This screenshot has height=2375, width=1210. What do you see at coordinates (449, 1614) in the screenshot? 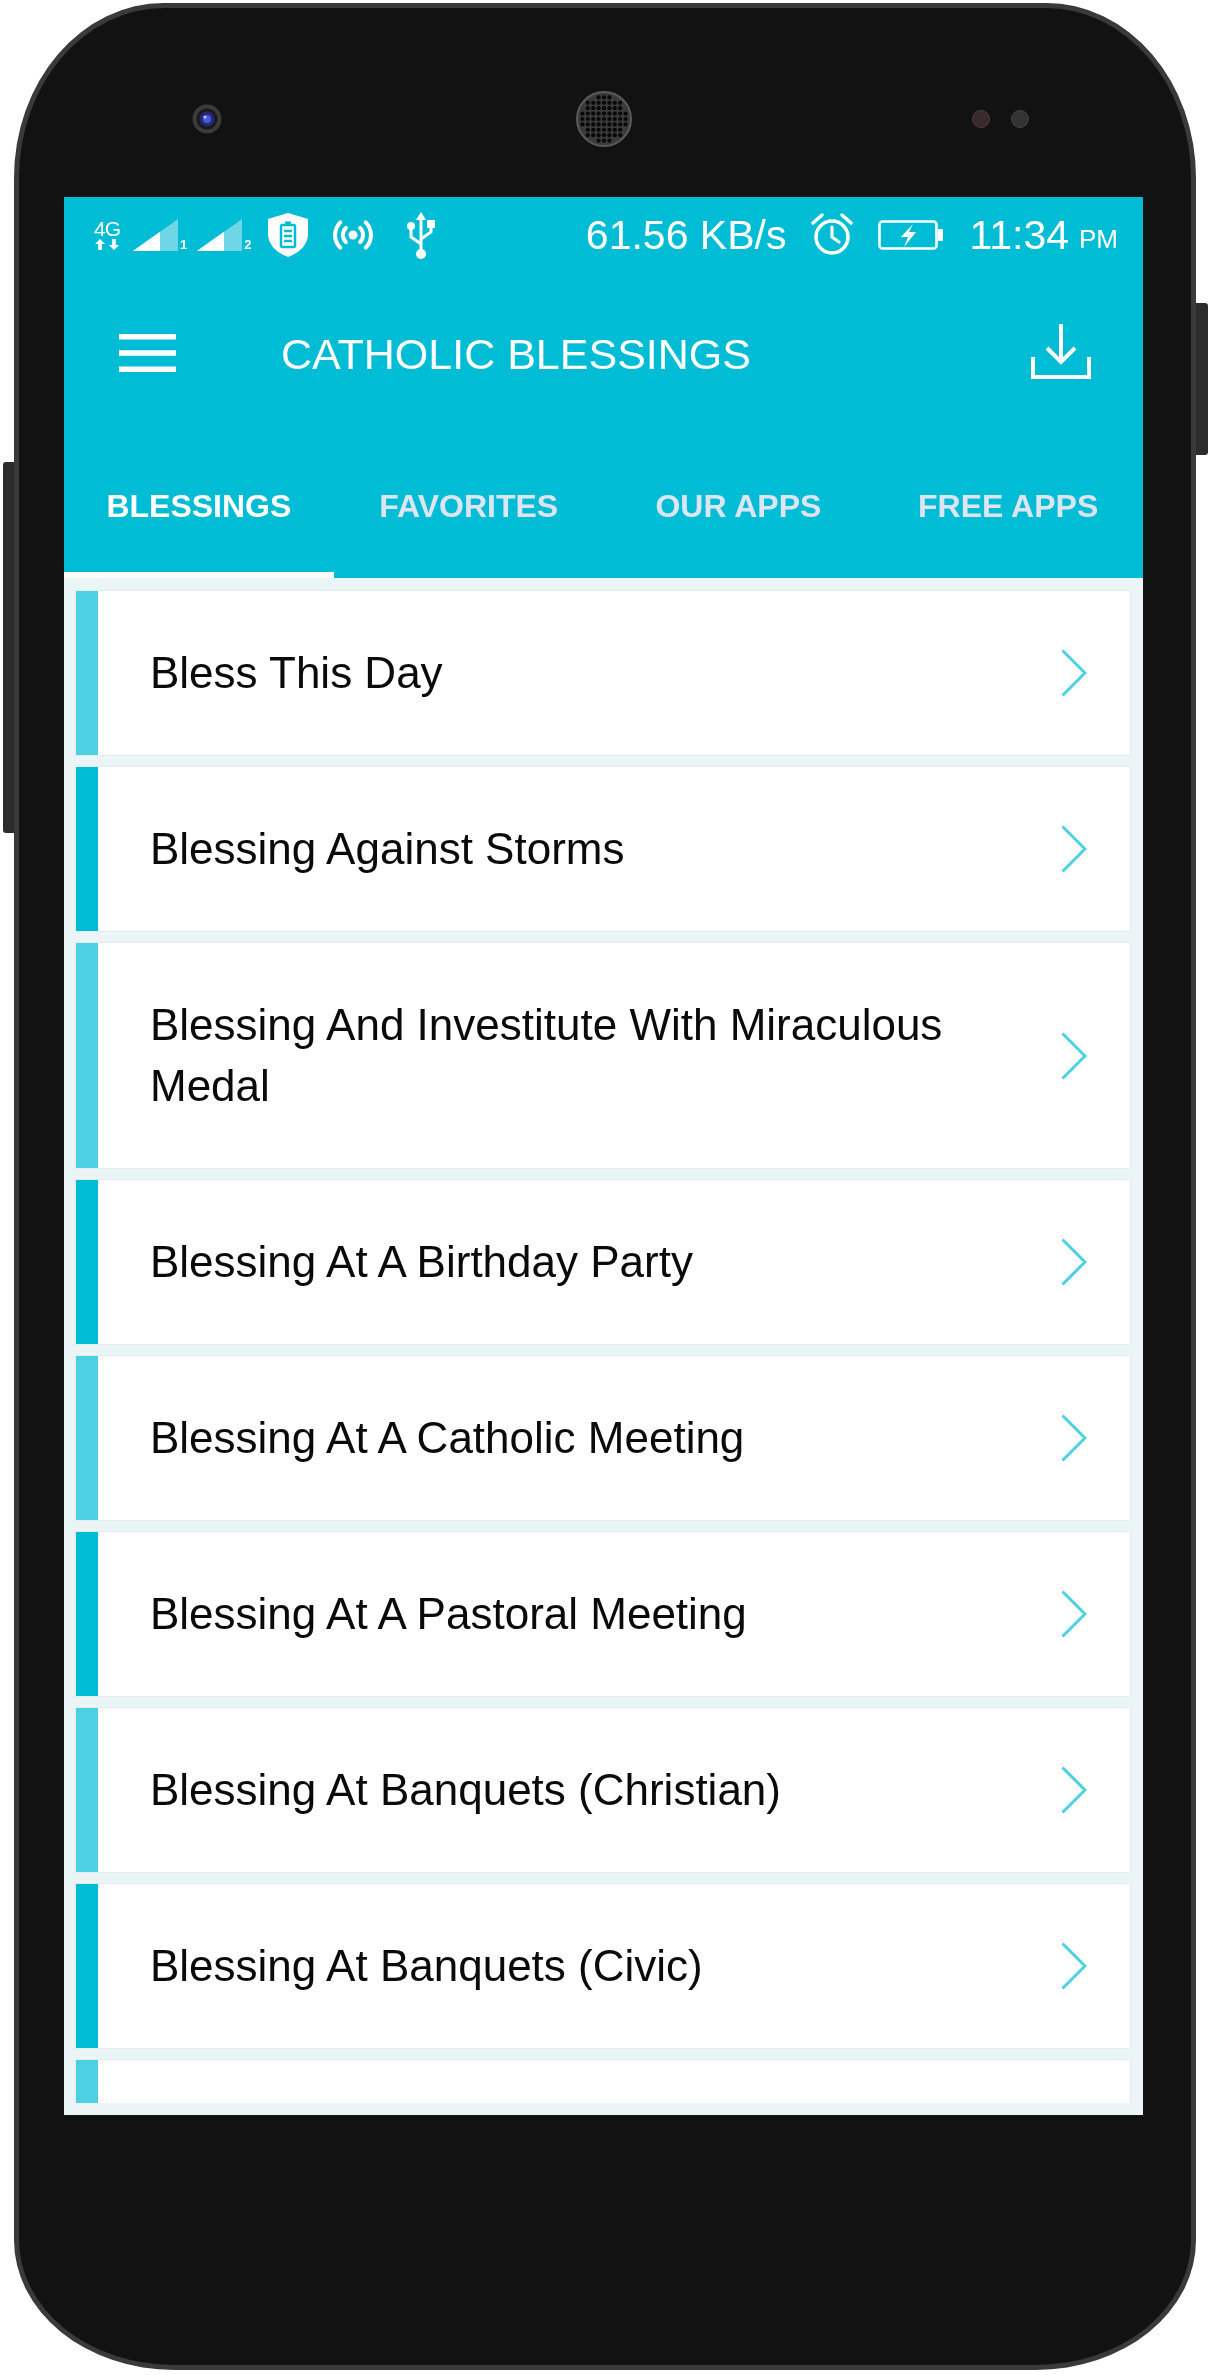
I see `item-title: Blessing At A Pastoral Meeting` at bounding box center [449, 1614].